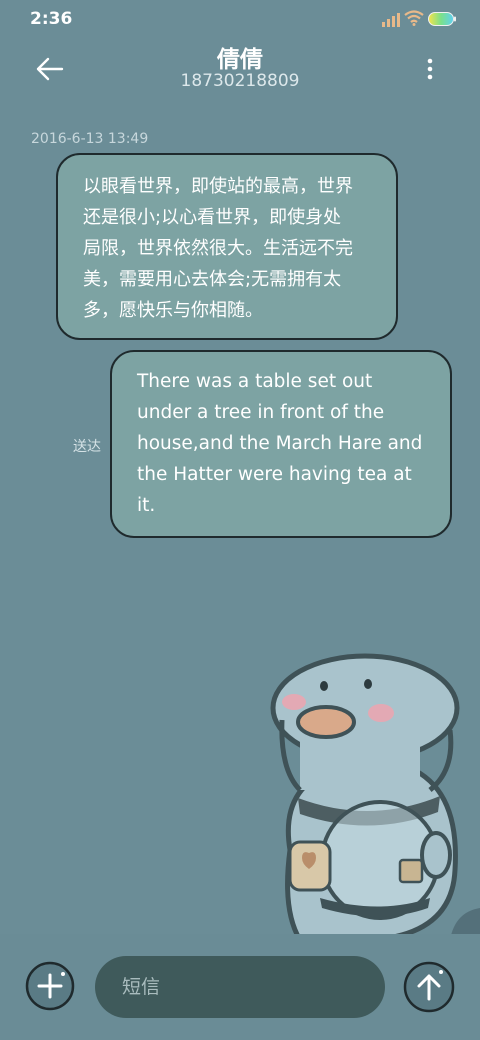 The image size is (480, 1040). I want to click on message-timestamp: 2016-6-13 13:49, so click(90, 139).